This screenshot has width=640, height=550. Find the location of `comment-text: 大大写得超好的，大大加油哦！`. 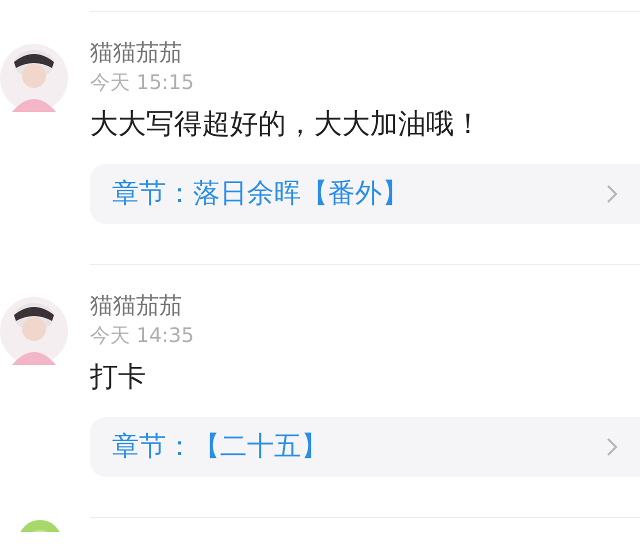

comment-text: 大大写得超好的，大大加油哦！ is located at coordinates (286, 124).